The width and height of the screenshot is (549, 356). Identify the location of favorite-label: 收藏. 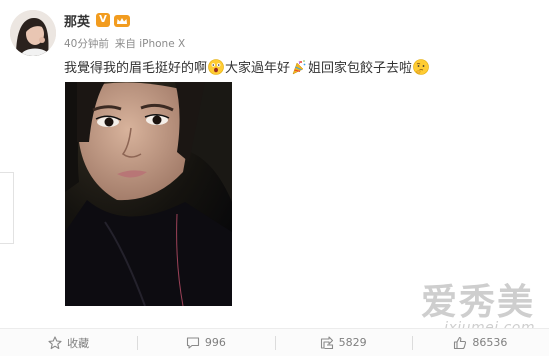
(78, 343).